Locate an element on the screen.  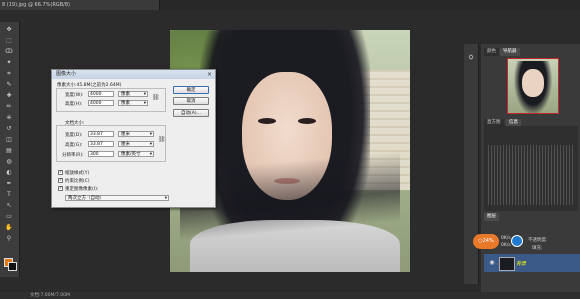
resample-checkbox: ✓ is located at coordinates (60, 188).